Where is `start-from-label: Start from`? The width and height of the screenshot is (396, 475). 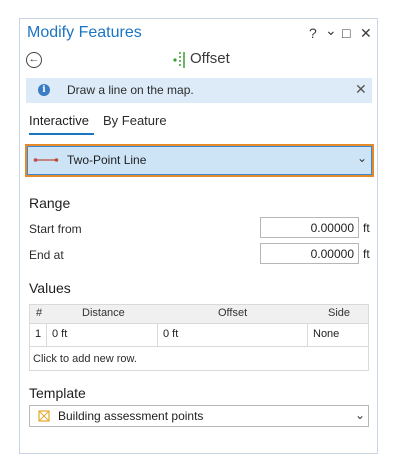 start-from-label: Start from is located at coordinates (55, 229).